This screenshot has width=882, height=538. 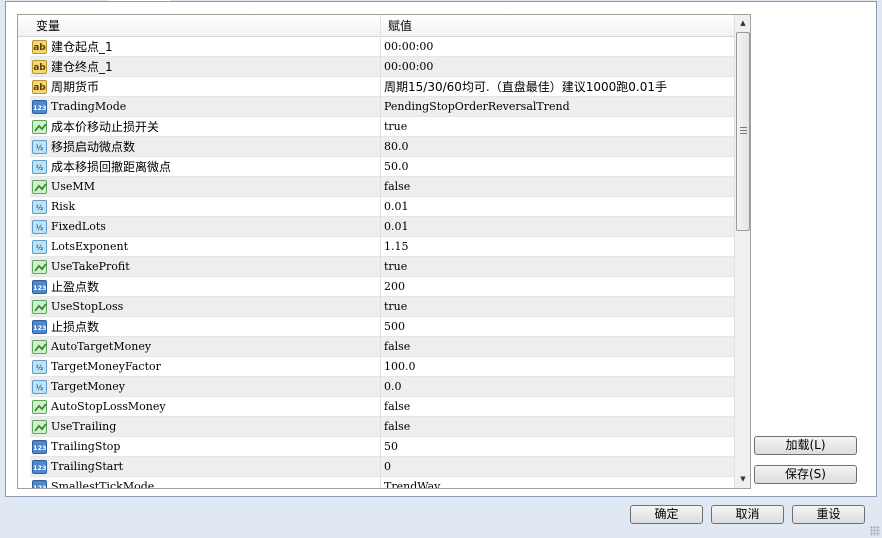 What do you see at coordinates (39, 87) in the screenshot?
I see `string-type-icon: ab` at bounding box center [39, 87].